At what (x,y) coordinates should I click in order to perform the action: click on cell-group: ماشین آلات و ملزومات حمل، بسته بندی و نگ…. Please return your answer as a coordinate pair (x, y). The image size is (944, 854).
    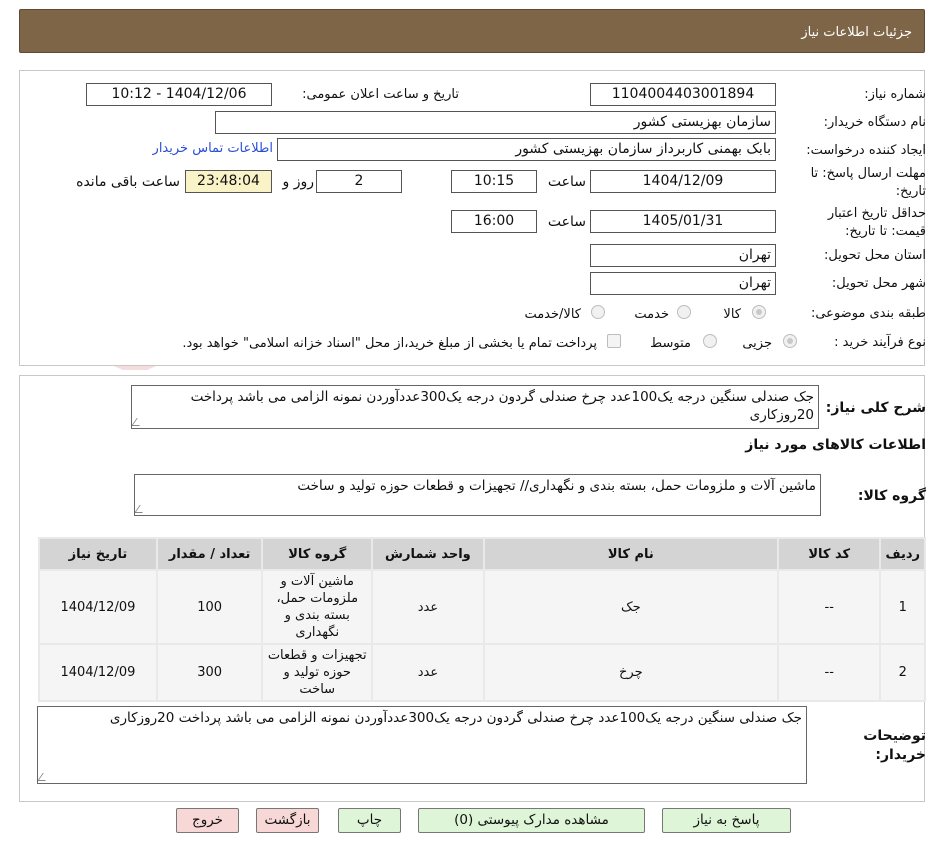
    Looking at the image, I should click on (317, 607).